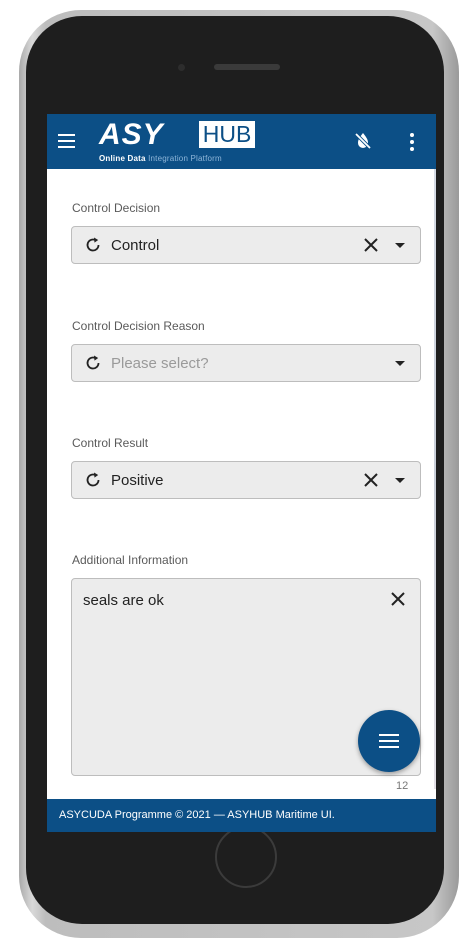 The height and width of the screenshot is (941, 462). I want to click on more-vertical-icon, so click(412, 142).